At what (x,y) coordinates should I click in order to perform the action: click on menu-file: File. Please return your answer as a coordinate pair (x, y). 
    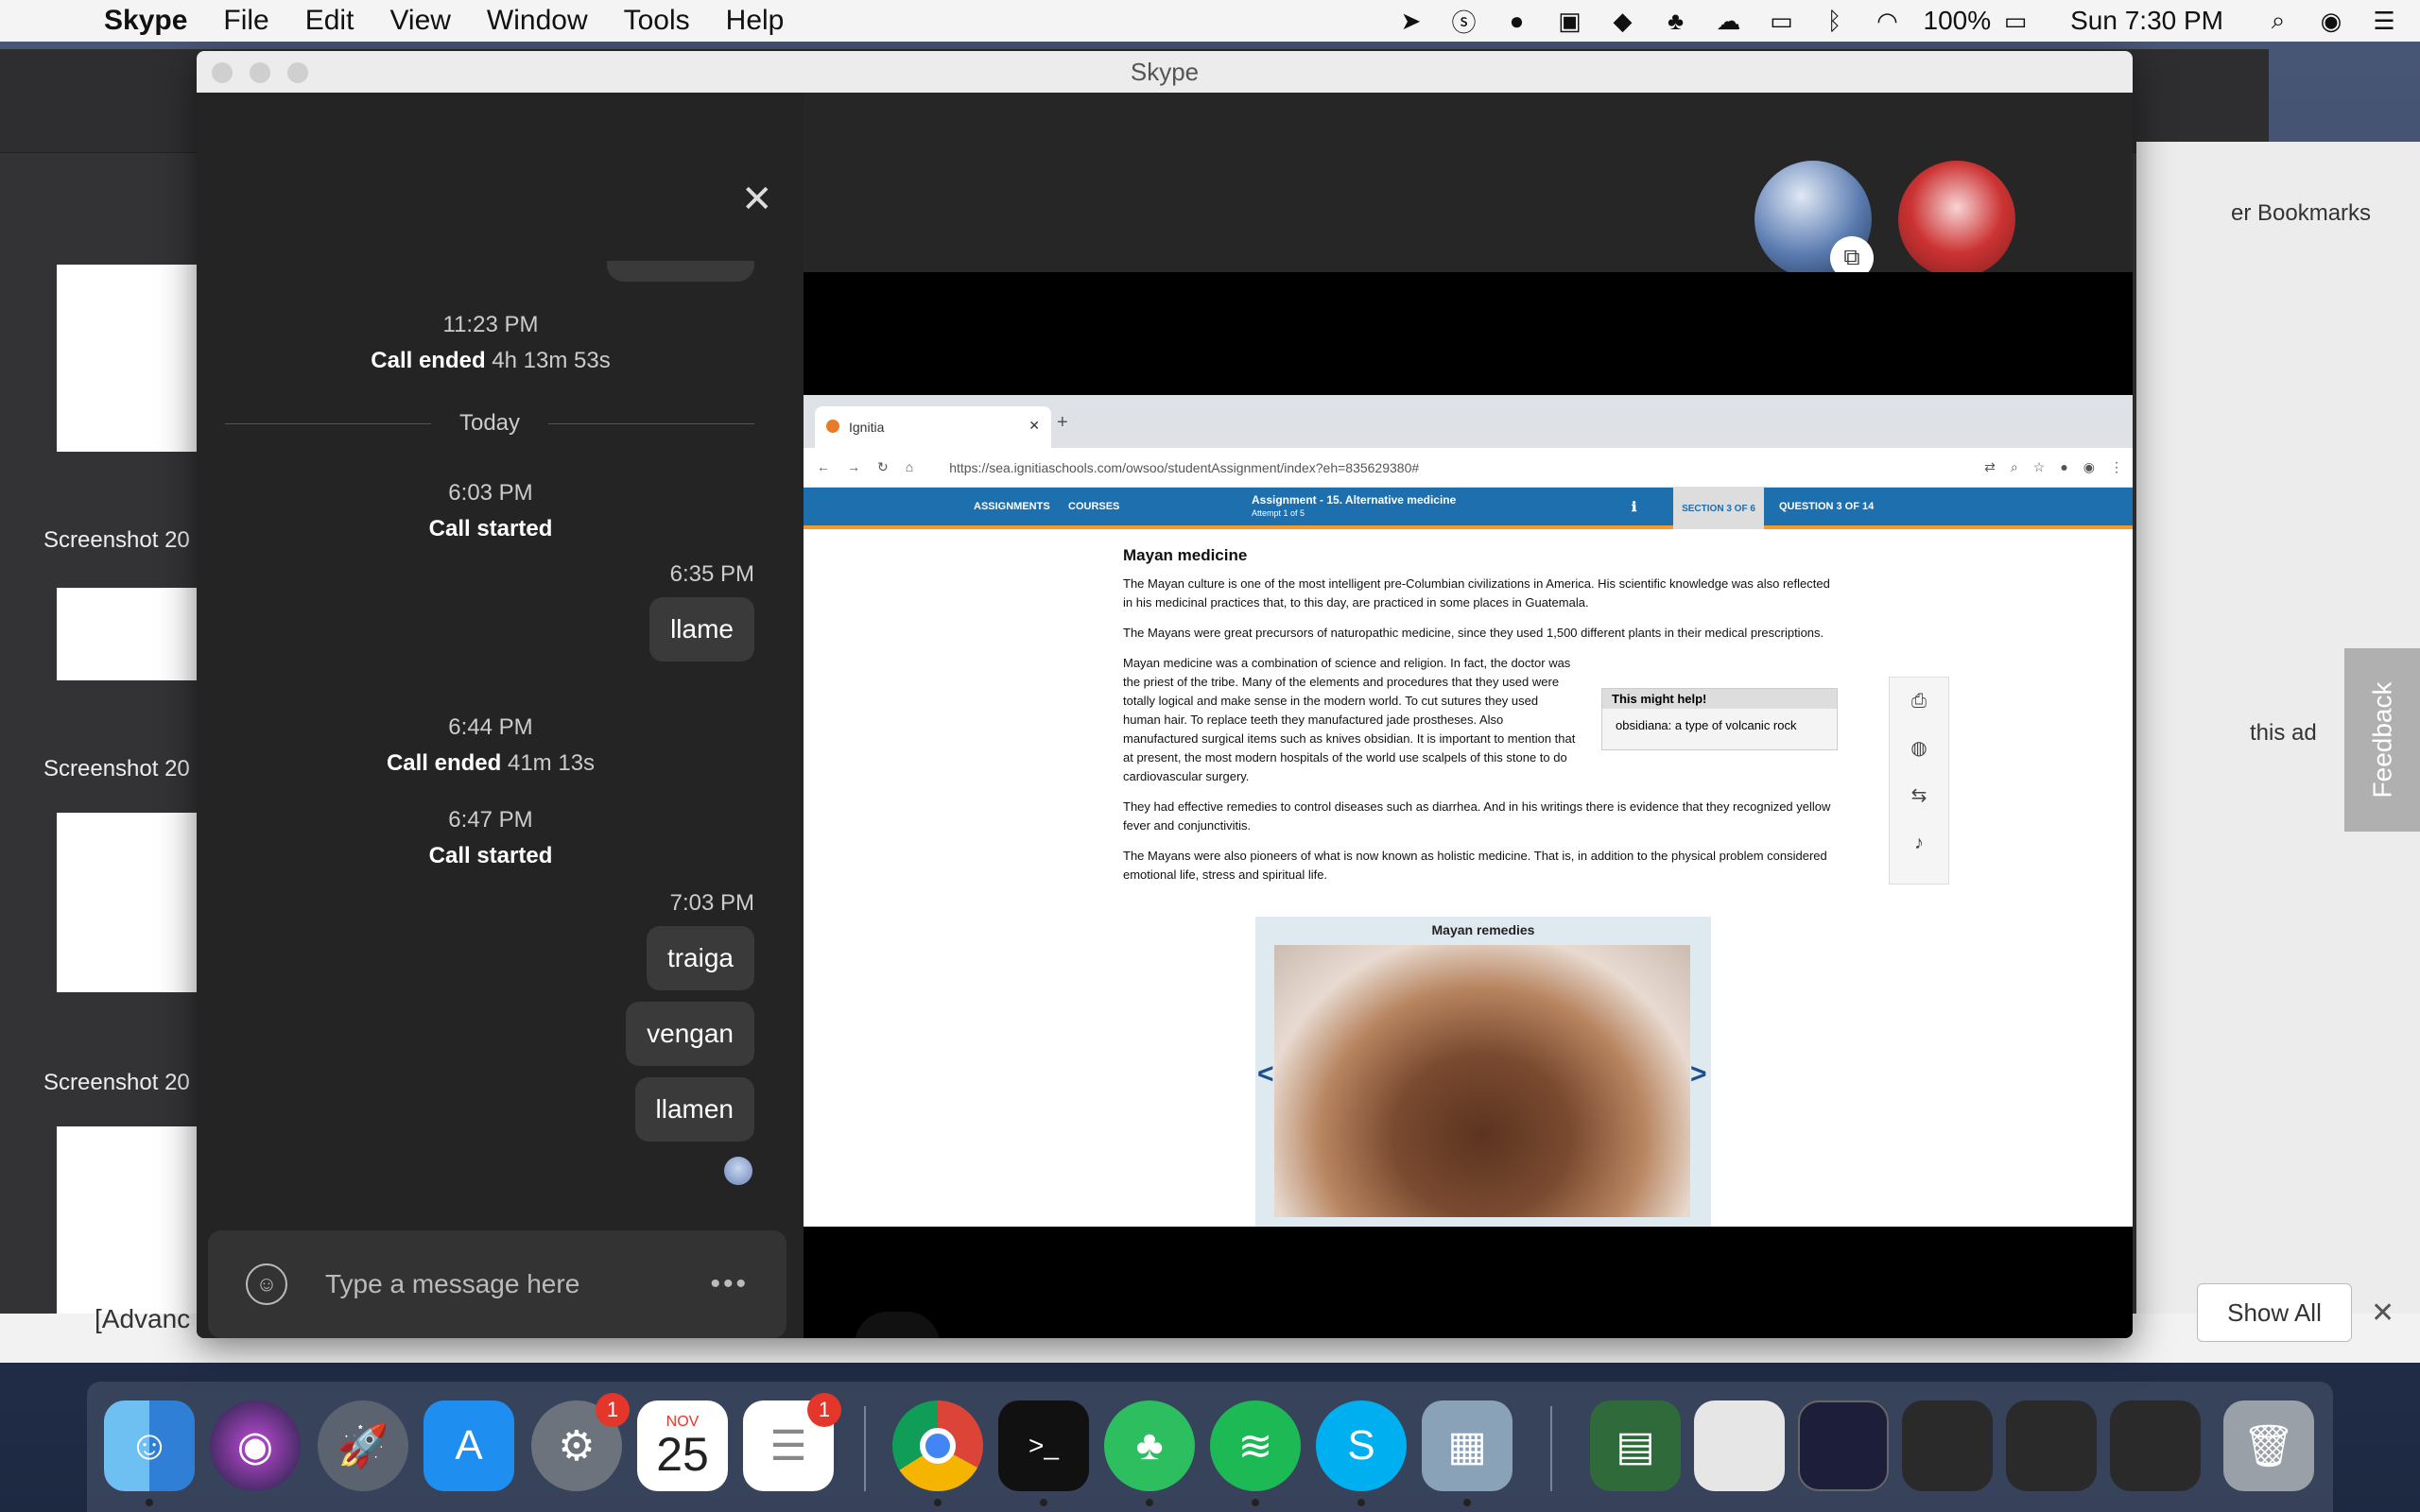
    Looking at the image, I should click on (245, 21).